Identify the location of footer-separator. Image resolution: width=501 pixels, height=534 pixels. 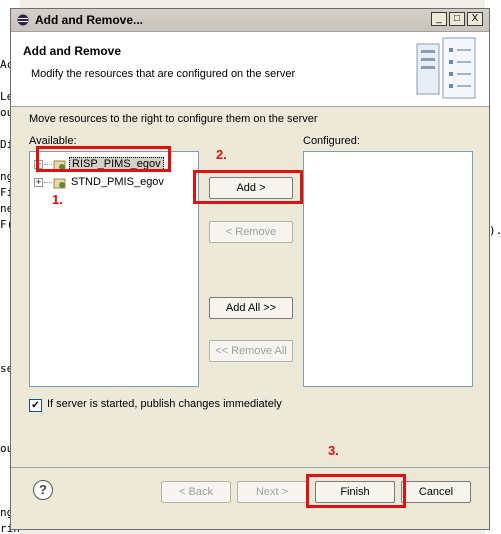
(250, 467).